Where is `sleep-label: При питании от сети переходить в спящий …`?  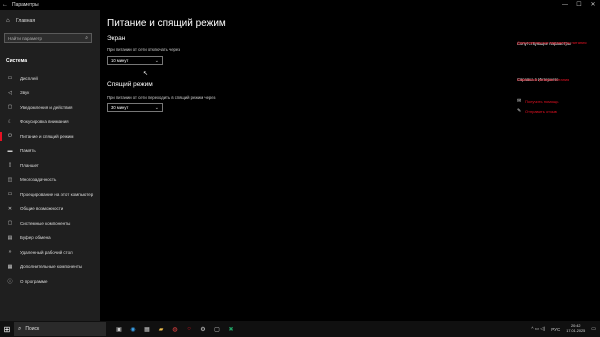 sleep-label: При питании от сети переходить в спящий … is located at coordinates (161, 97).